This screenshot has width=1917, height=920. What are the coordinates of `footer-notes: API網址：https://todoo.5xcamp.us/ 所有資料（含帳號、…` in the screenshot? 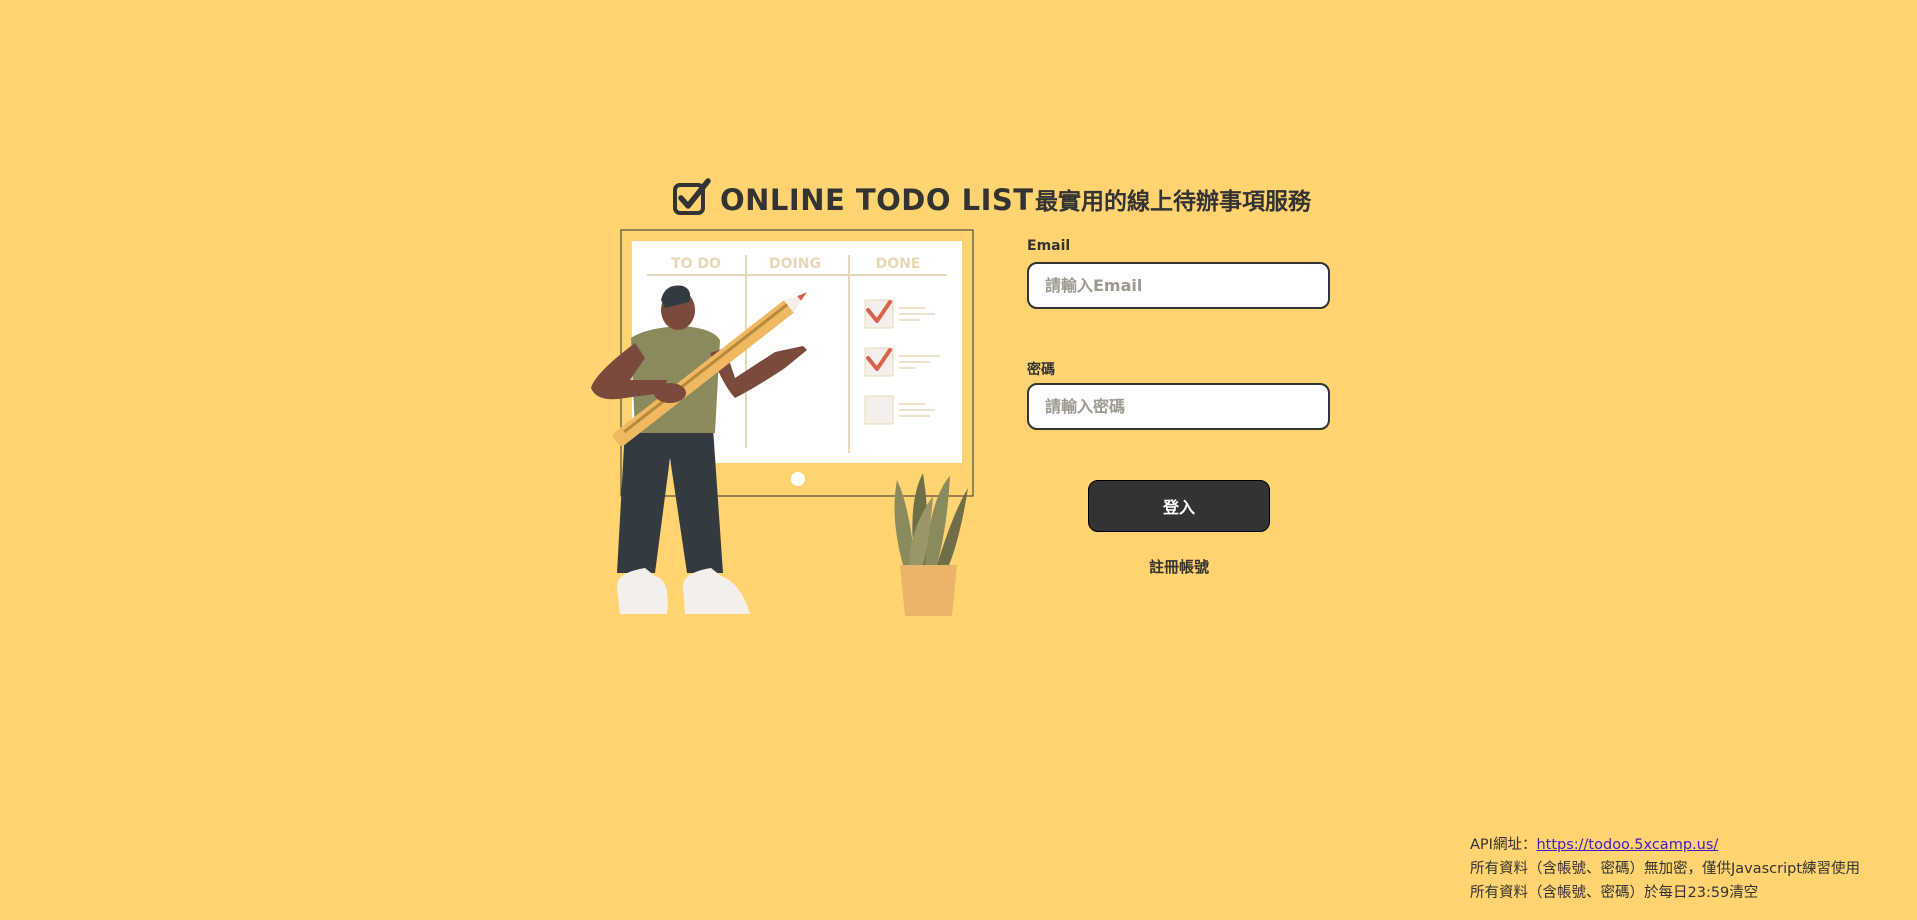 It's located at (1665, 869).